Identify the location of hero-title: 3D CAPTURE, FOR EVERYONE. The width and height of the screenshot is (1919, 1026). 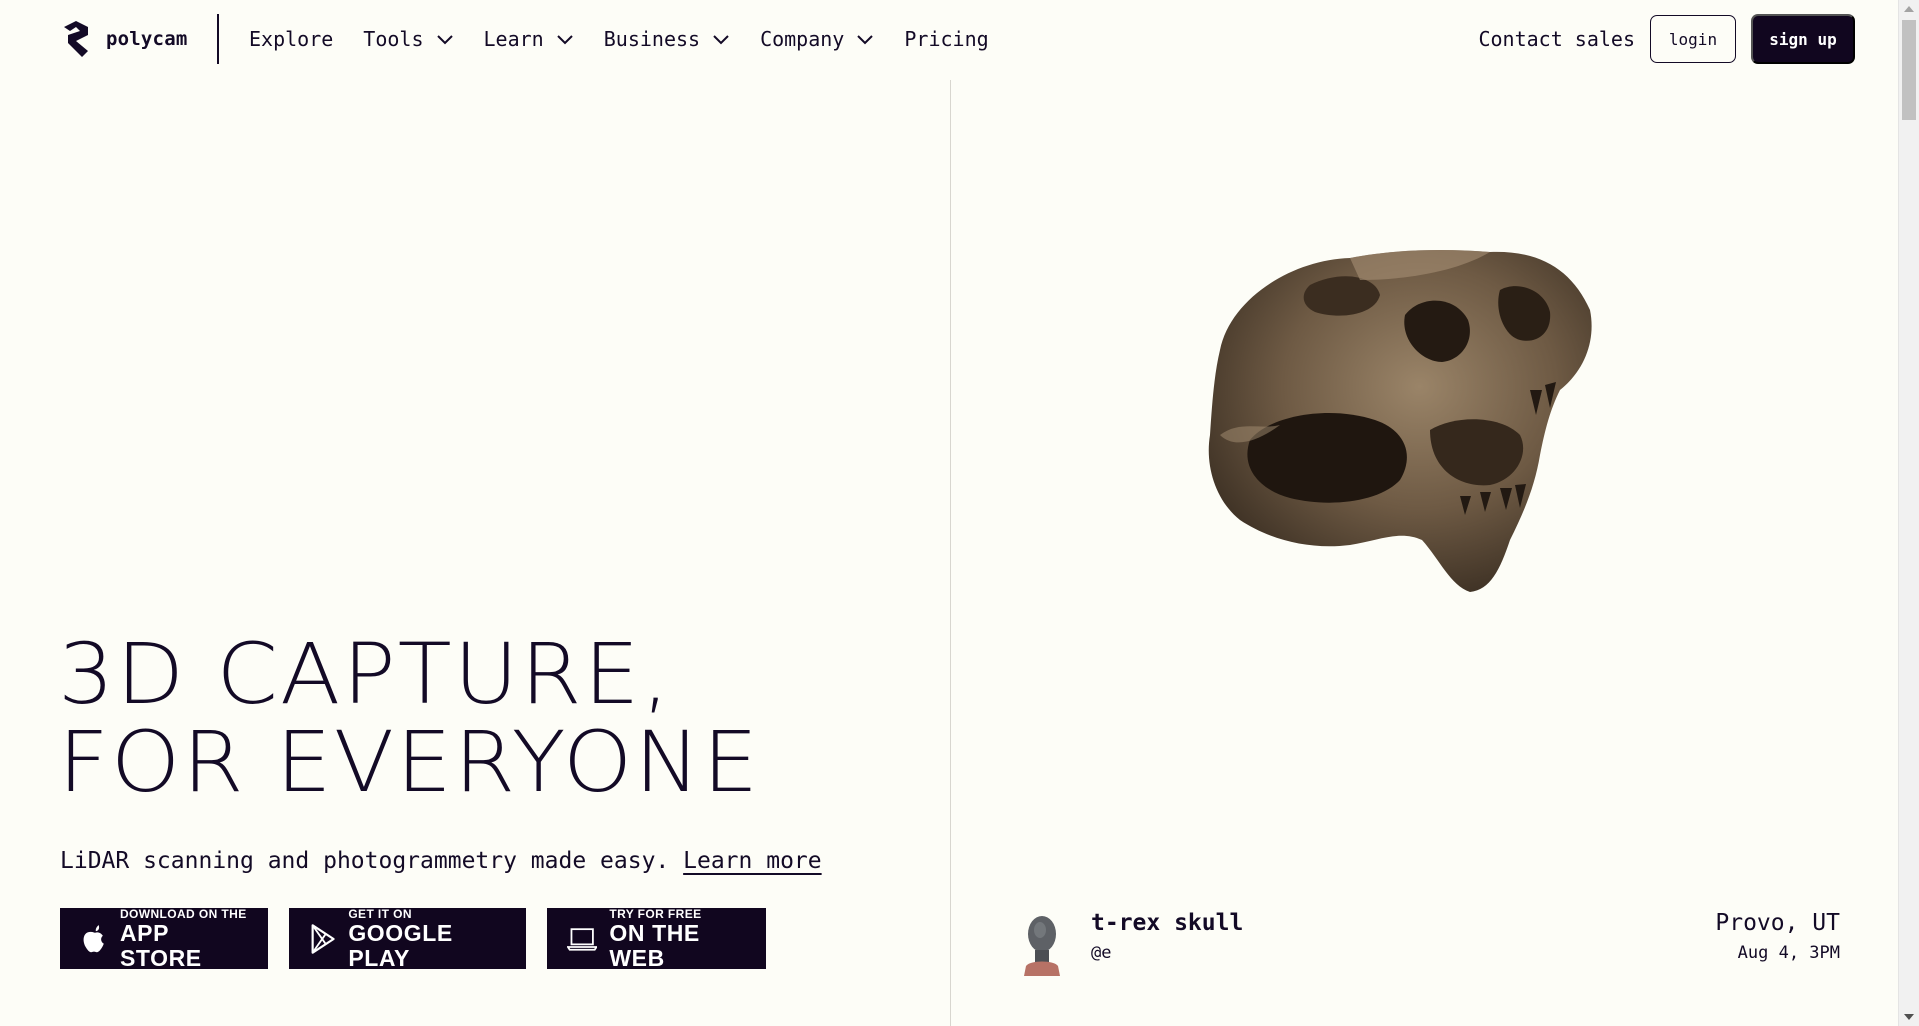
(409, 718).